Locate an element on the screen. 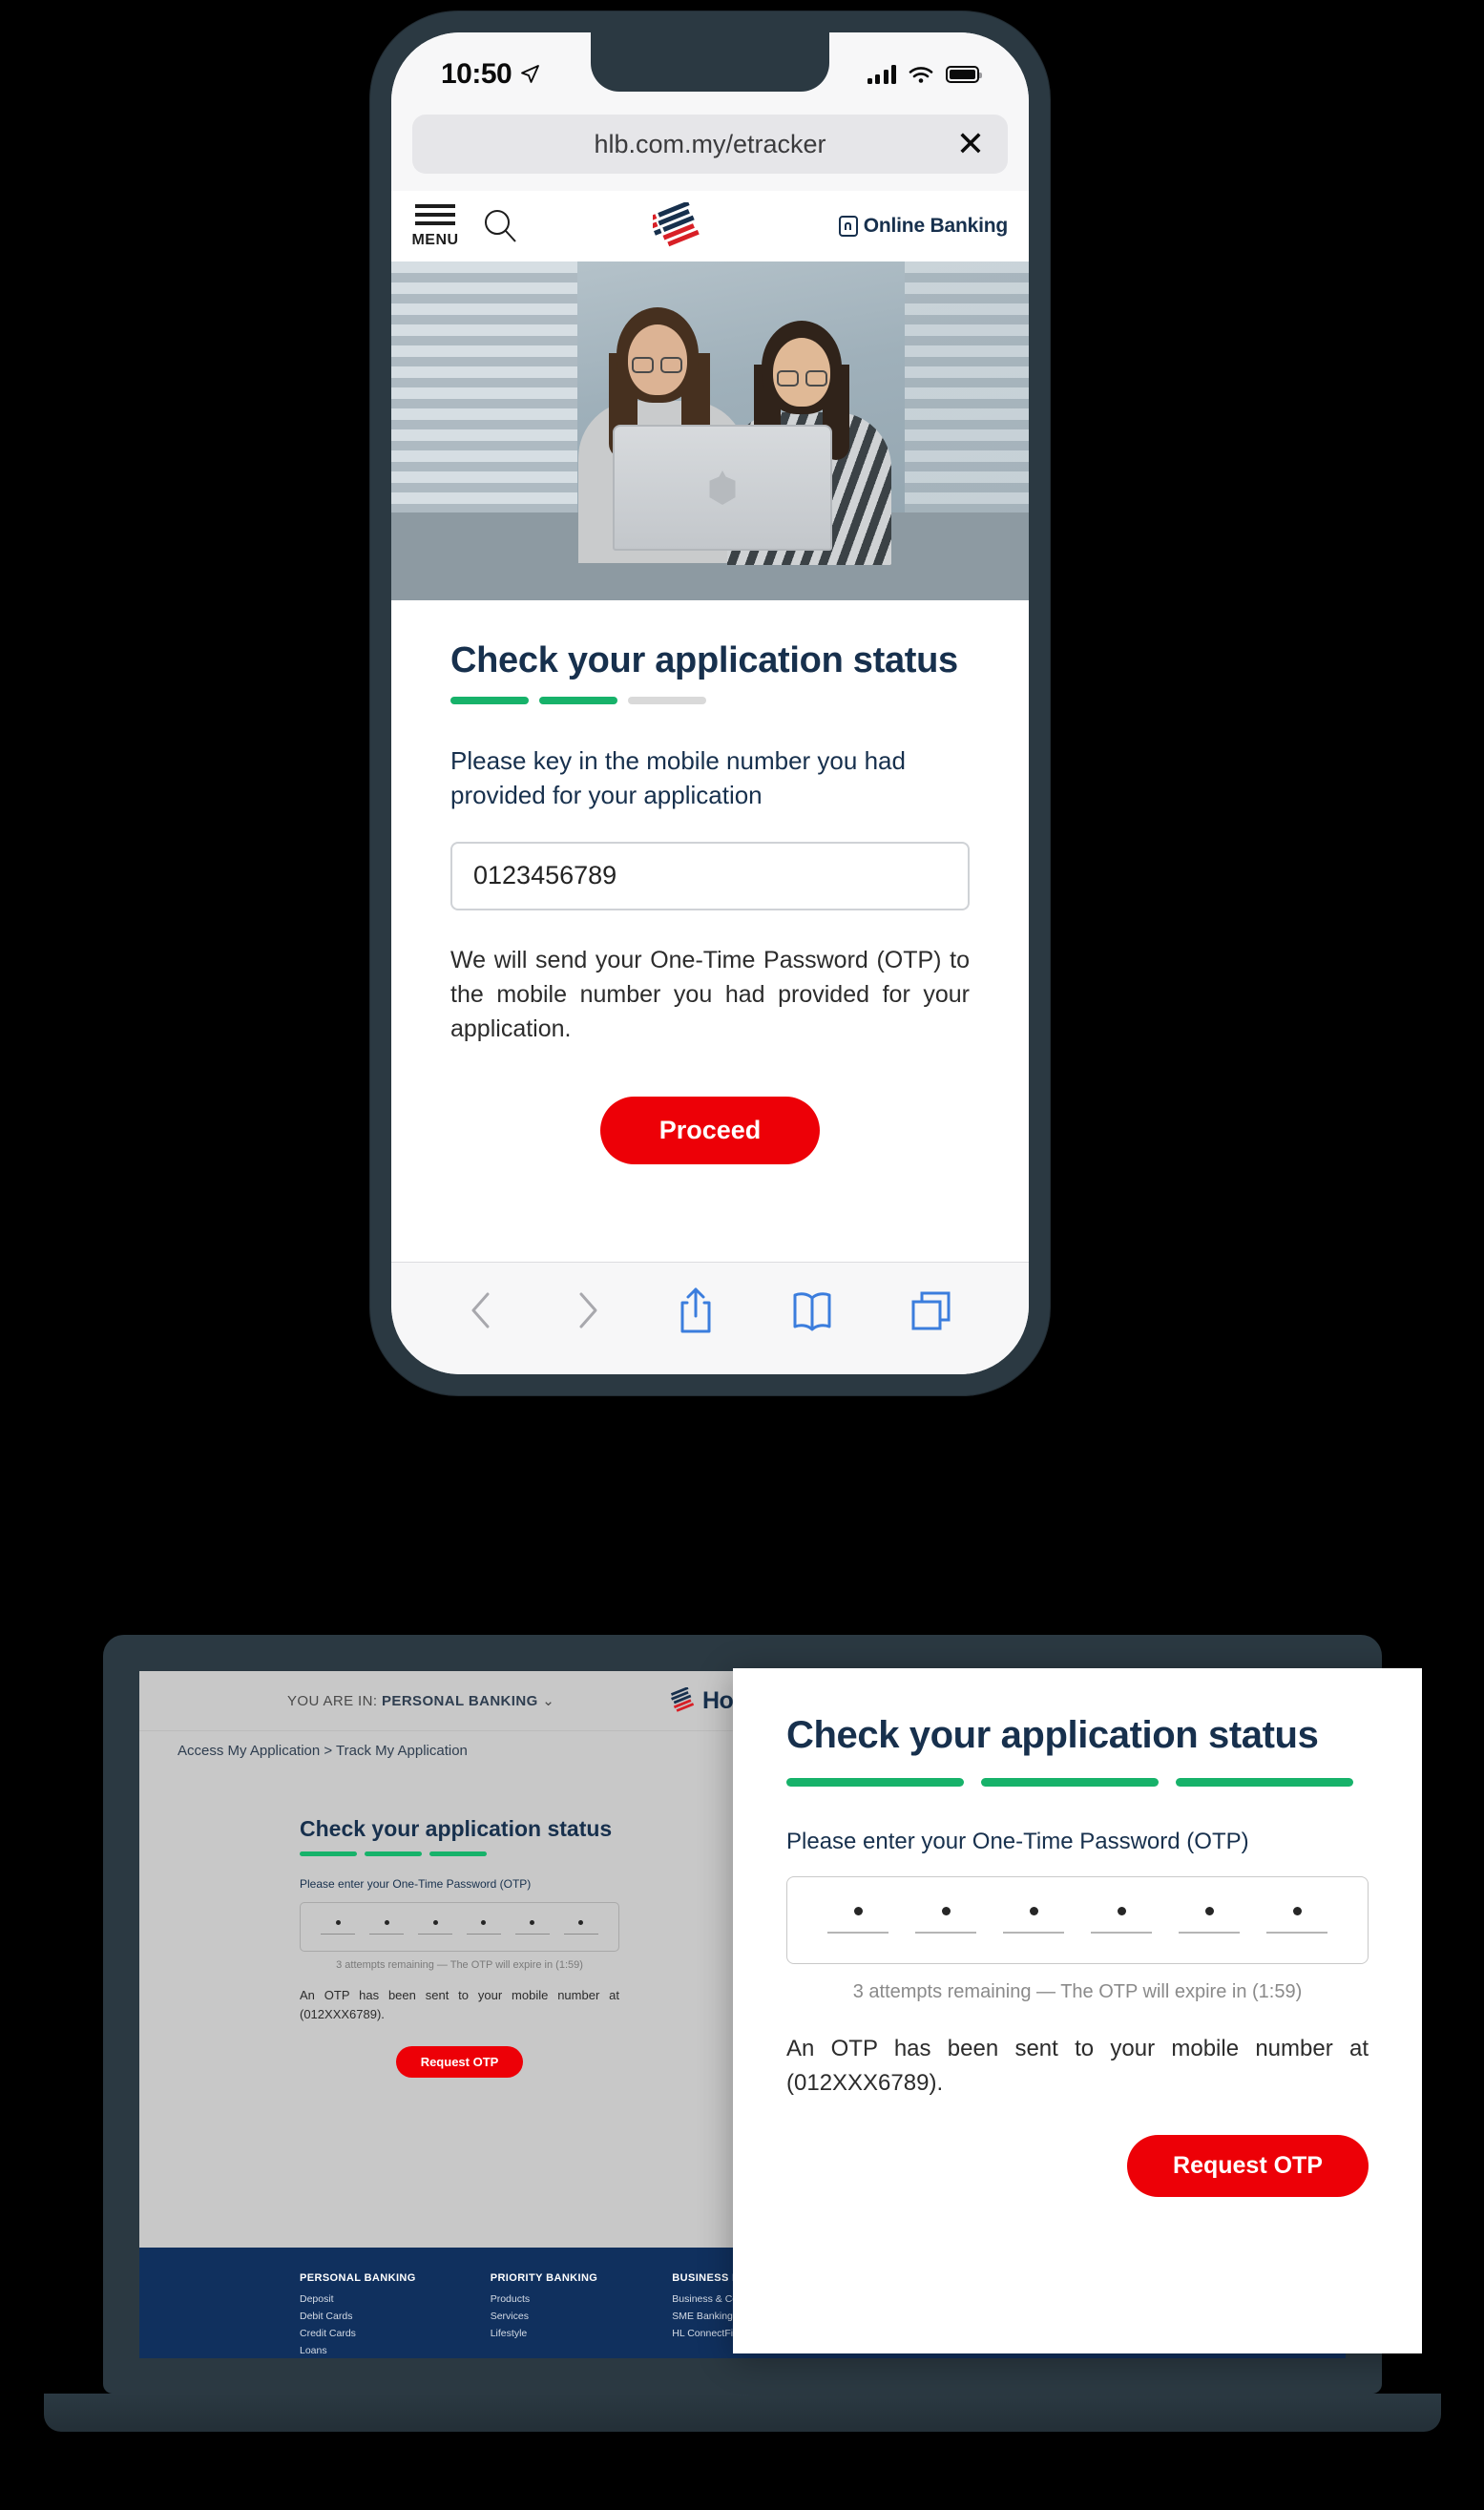 Image resolution: width=1484 pixels, height=2510 pixels. browser-url-bar: hlb.com.my/etracker ✕ is located at coordinates (710, 144).